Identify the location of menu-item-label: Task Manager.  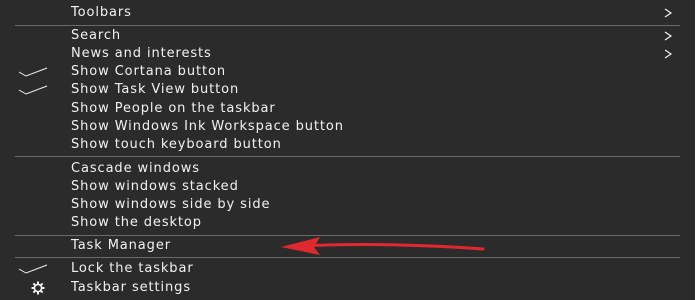
(121, 245).